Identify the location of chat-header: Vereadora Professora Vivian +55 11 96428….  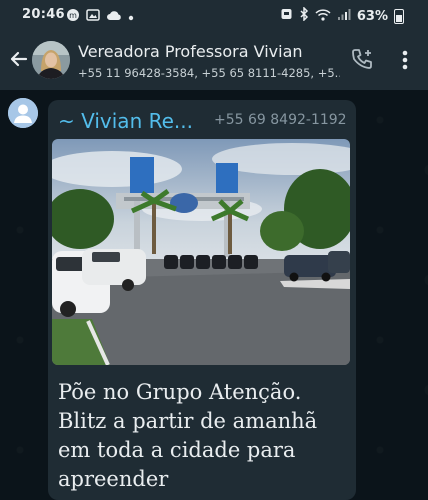
(214, 60).